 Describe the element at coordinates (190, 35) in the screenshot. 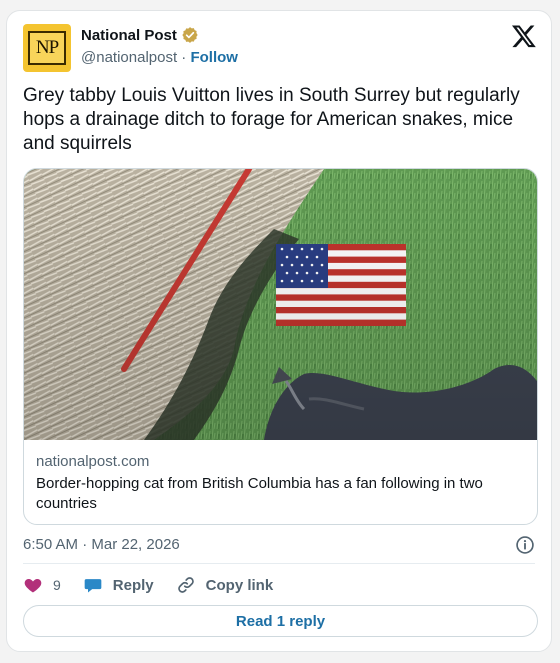

I see `verified-badge-icon` at that location.